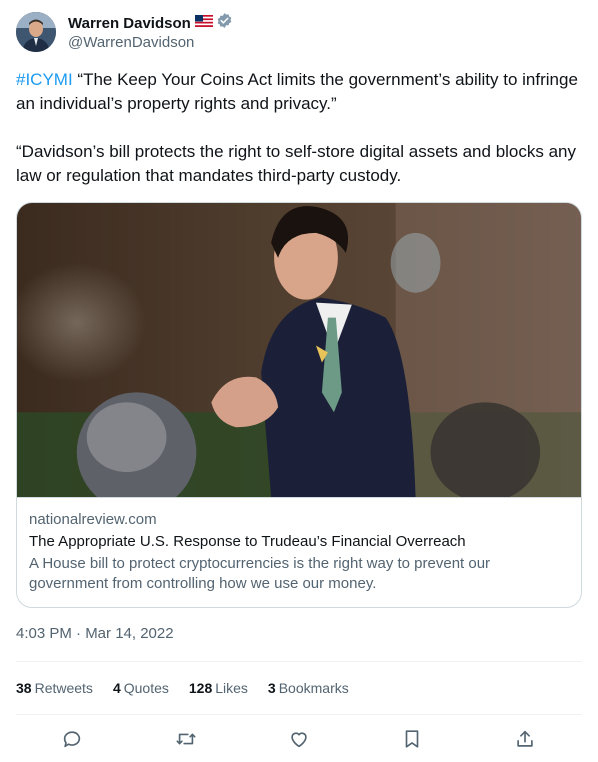 The image size is (598, 762). I want to click on divider-top, so click(299, 661).